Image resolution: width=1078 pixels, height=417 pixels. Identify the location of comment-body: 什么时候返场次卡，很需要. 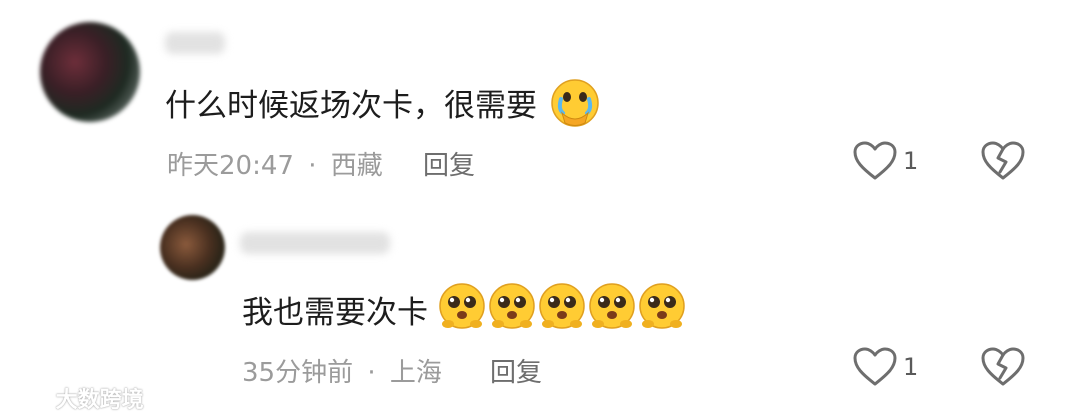
(383, 103).